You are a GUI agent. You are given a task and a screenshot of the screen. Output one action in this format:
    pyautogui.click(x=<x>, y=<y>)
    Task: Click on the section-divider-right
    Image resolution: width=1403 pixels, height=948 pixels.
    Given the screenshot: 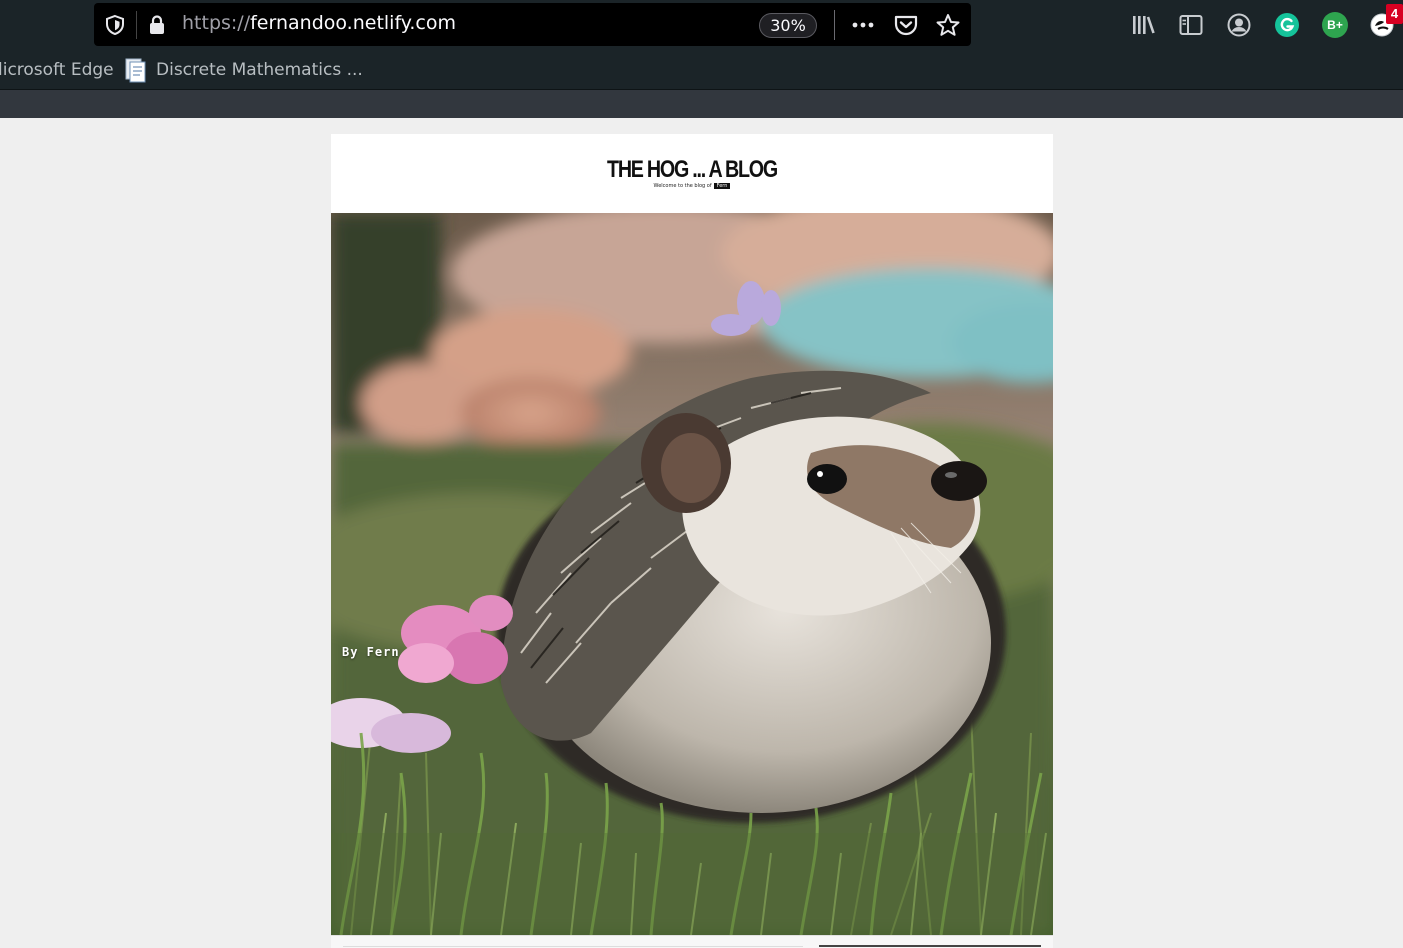 What is the action you would take?
    pyautogui.click(x=930, y=946)
    